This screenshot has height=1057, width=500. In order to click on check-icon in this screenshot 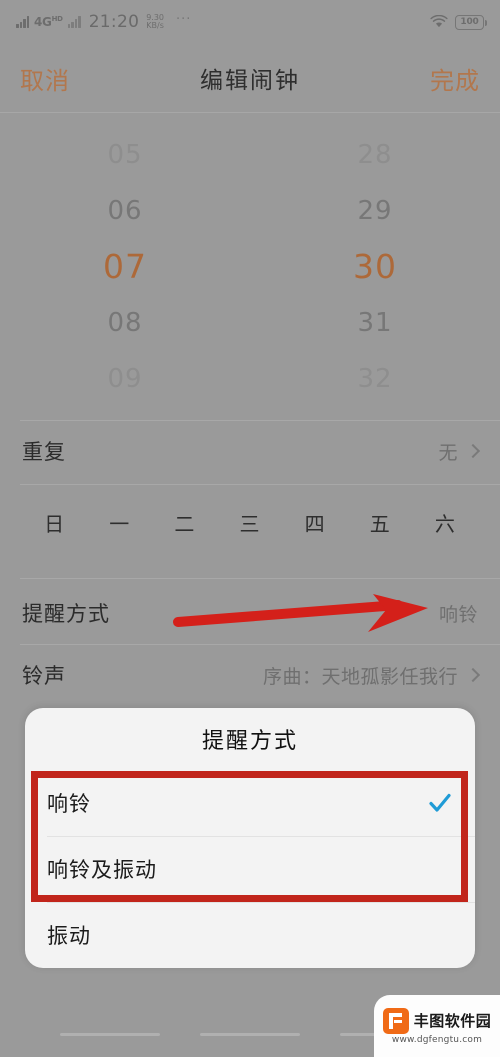, I will do `click(440, 802)`.